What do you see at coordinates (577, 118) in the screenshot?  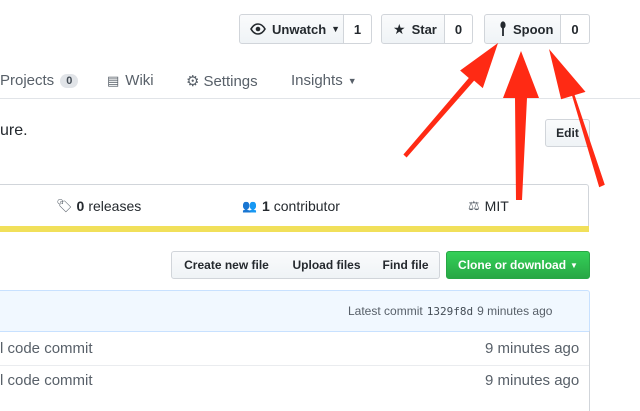 I see `arrow-right` at bounding box center [577, 118].